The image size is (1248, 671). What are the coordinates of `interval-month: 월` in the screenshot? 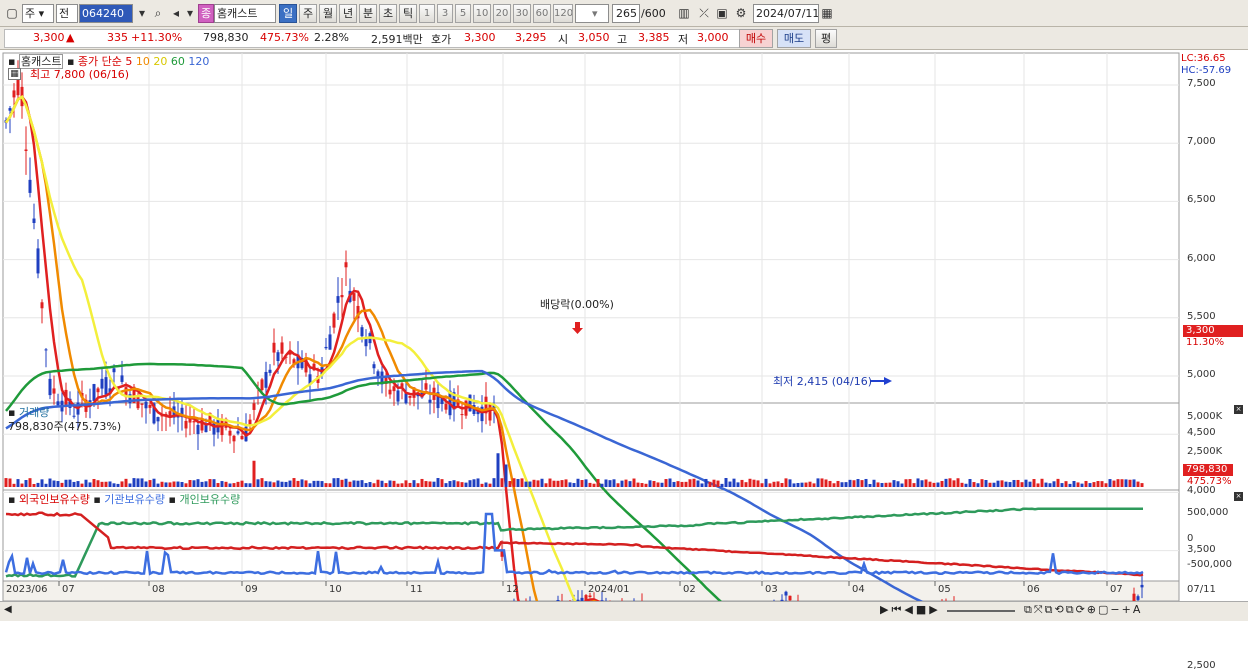 It's located at (328, 13).